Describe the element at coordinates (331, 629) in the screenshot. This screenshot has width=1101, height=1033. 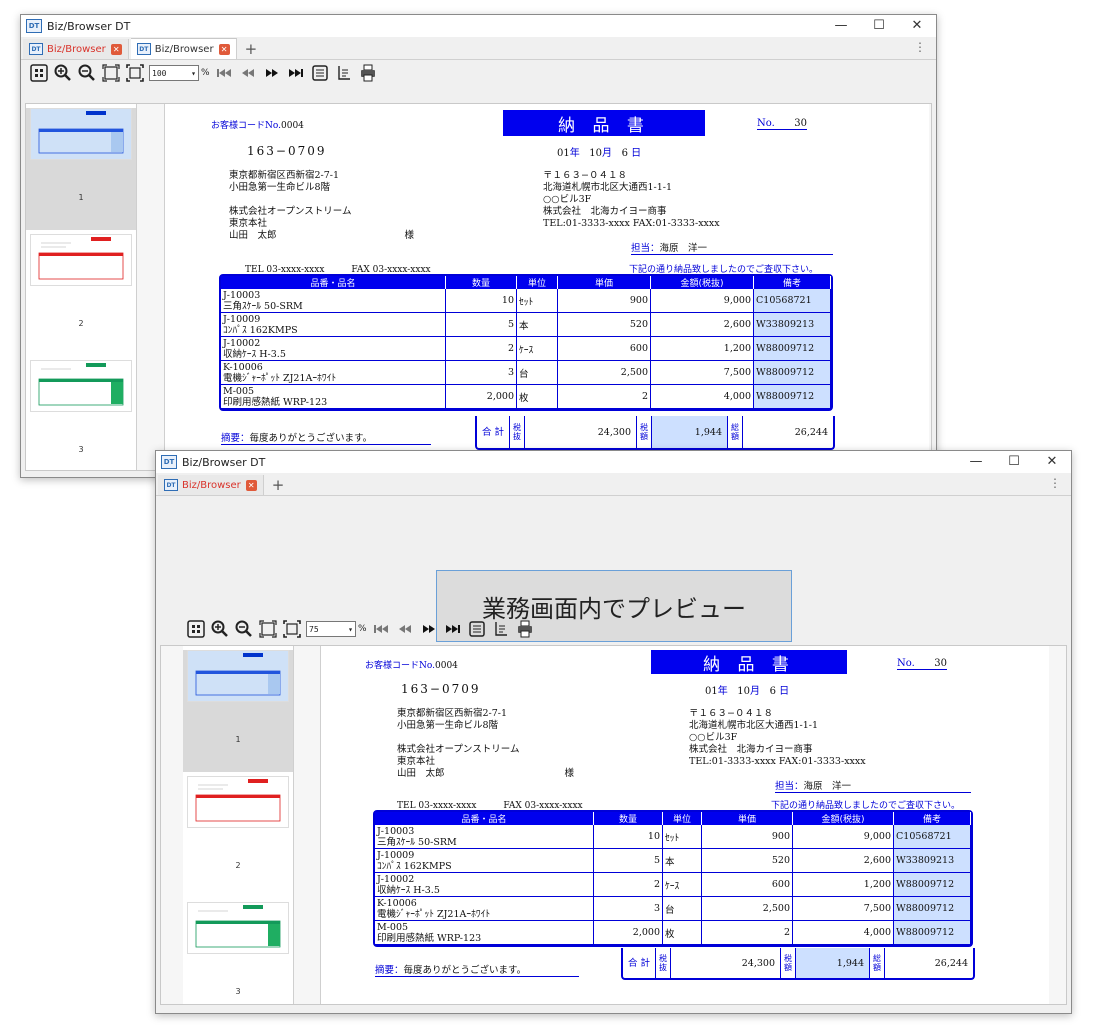
I see `zoom-select: 75 ▾` at that location.